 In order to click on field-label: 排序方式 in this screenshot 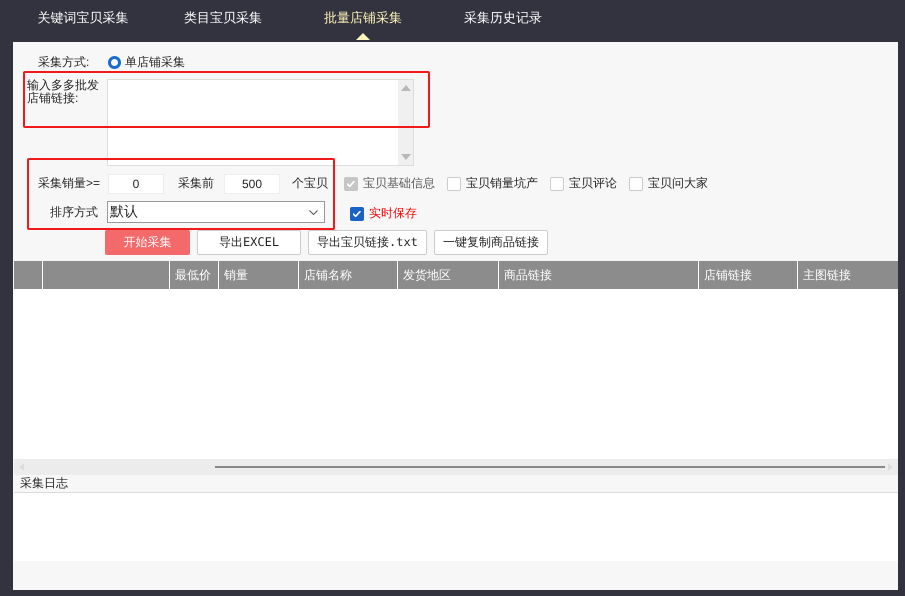, I will do `click(74, 212)`.